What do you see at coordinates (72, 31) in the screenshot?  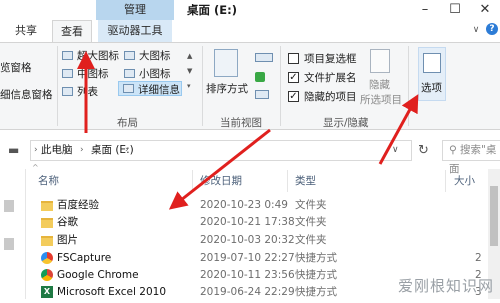 I see `tab-view: 查看` at bounding box center [72, 31].